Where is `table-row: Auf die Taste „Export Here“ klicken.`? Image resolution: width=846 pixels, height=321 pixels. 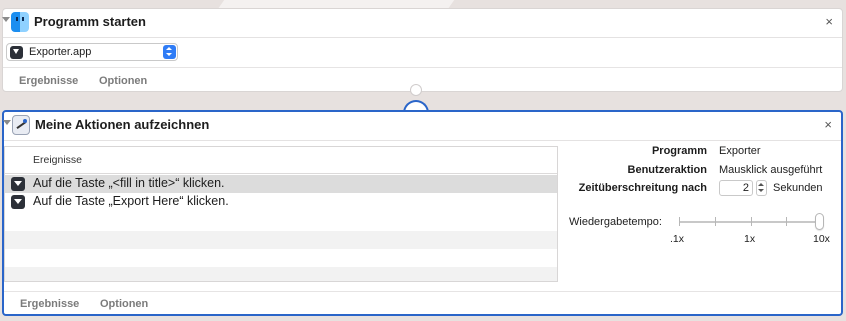
table-row: Auf die Taste „Export Here“ klicken. is located at coordinates (281, 202).